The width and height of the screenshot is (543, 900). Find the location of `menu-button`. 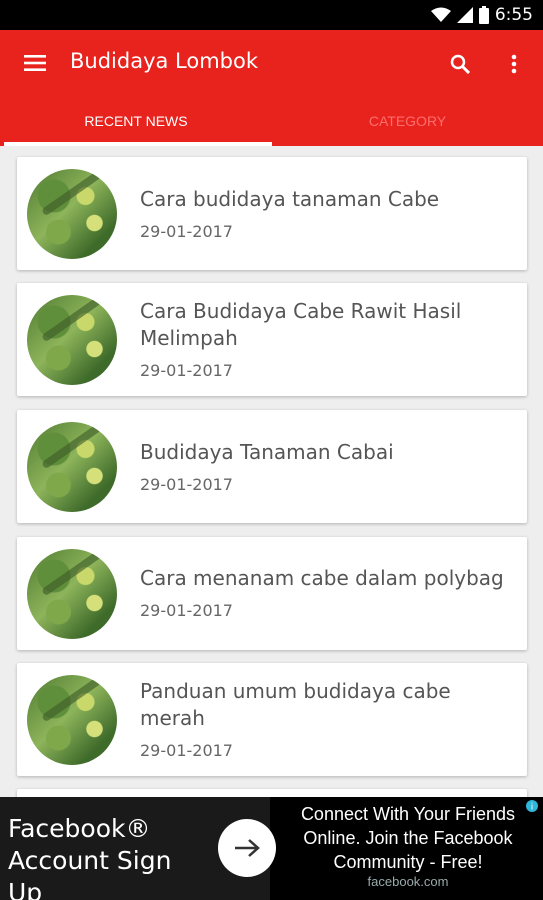

menu-button is located at coordinates (35, 63).